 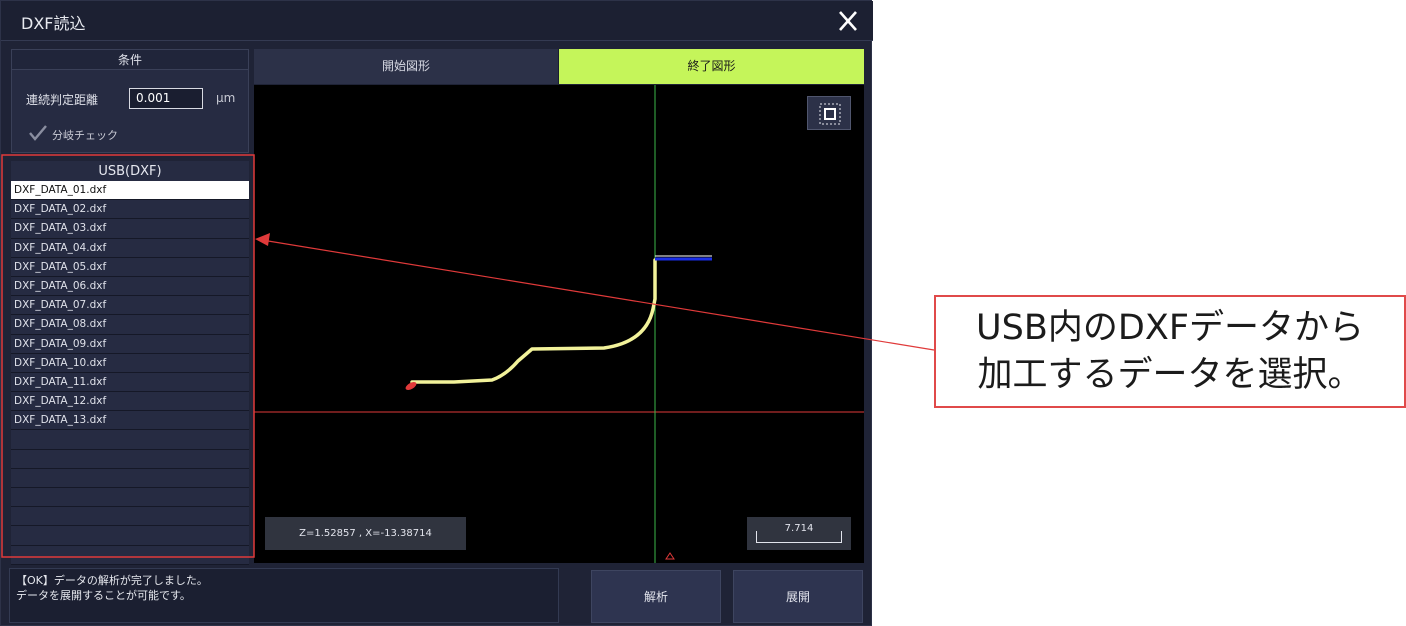 I want to click on tab-start-shape: 開始図形, so click(x=406, y=66).